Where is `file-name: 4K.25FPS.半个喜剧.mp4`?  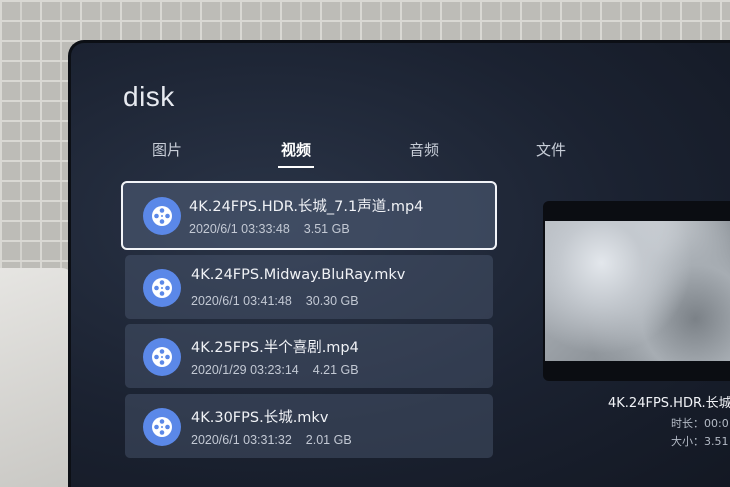
file-name: 4K.25FPS.半个喜剧.mp4 is located at coordinates (275, 348).